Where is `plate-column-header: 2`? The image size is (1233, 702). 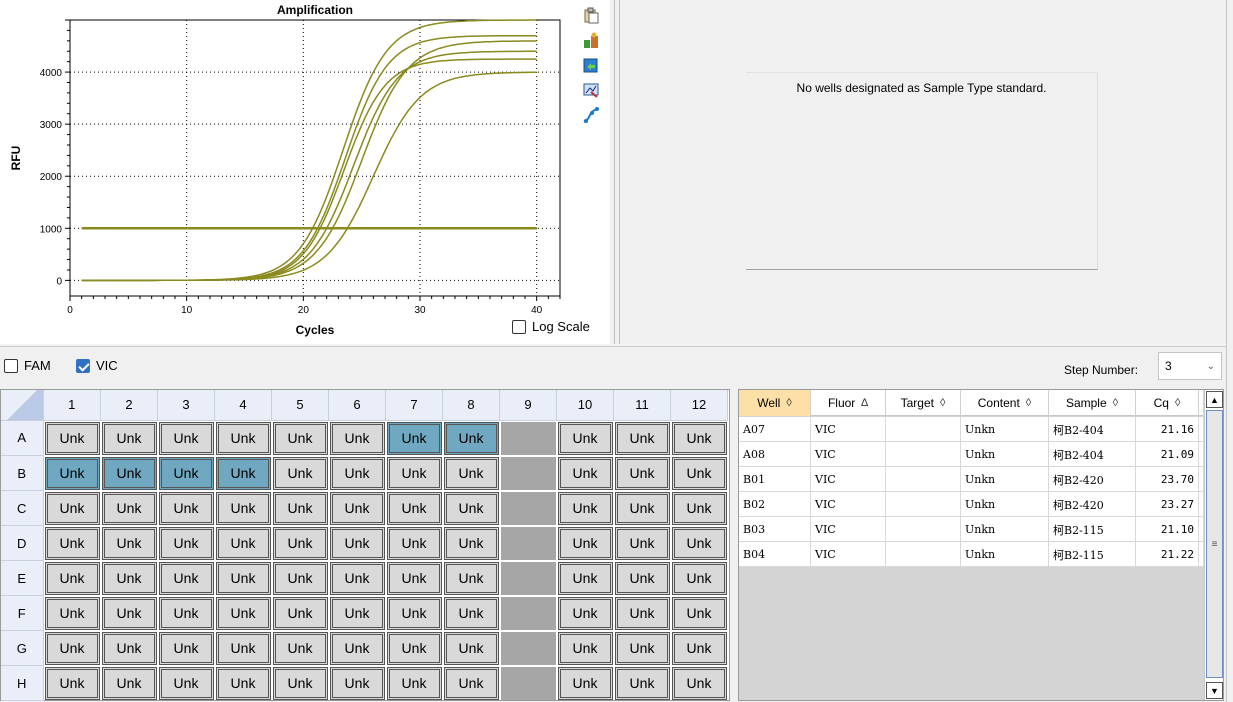
plate-column-header: 2 is located at coordinates (129, 405).